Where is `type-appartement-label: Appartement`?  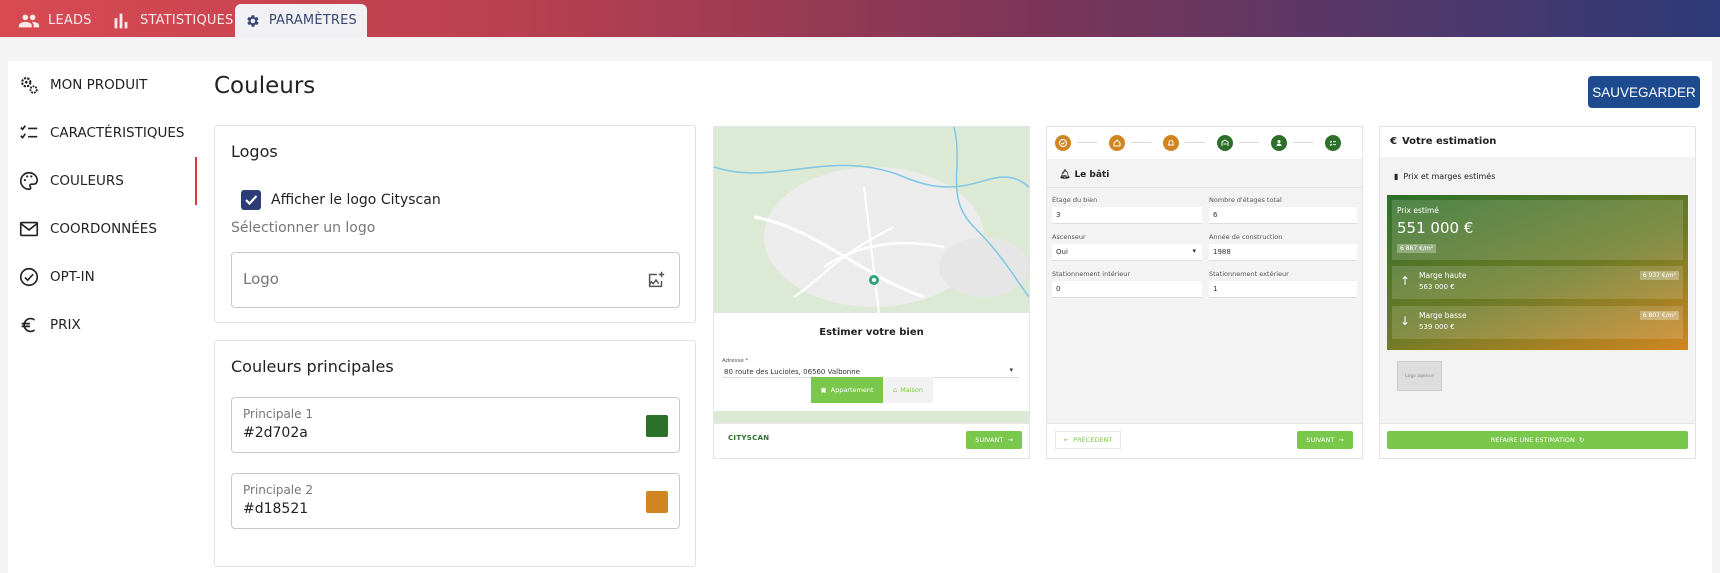 type-appartement-label: Appartement is located at coordinates (852, 390).